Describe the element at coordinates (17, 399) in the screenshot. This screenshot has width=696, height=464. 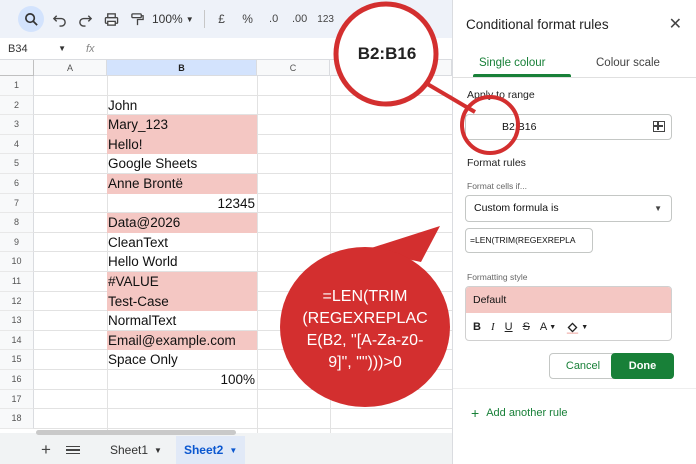
I see `row-header: 17` at that location.